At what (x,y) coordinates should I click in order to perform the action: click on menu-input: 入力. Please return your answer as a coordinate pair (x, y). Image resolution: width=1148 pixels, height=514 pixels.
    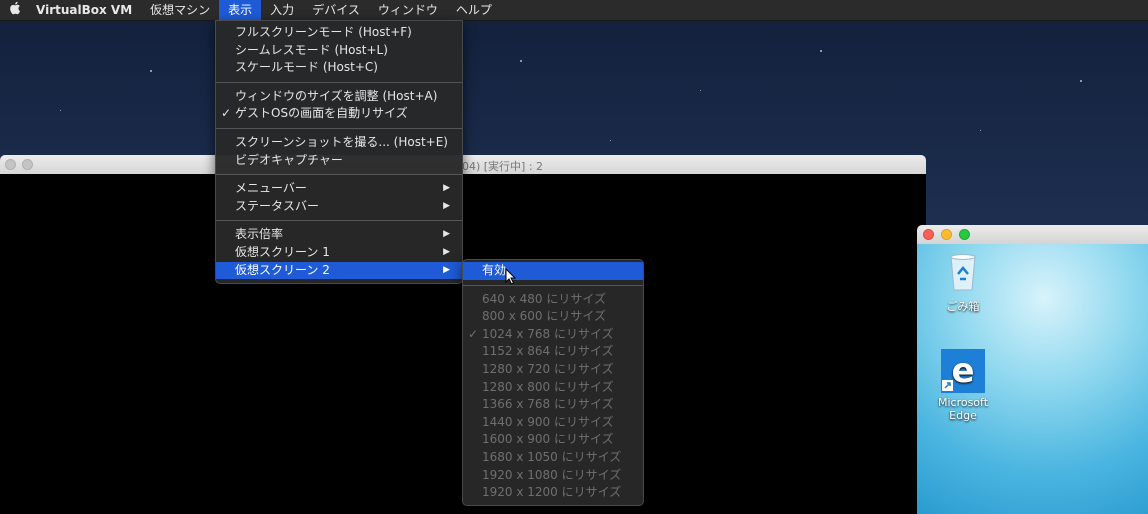
    Looking at the image, I should click on (282, 10).